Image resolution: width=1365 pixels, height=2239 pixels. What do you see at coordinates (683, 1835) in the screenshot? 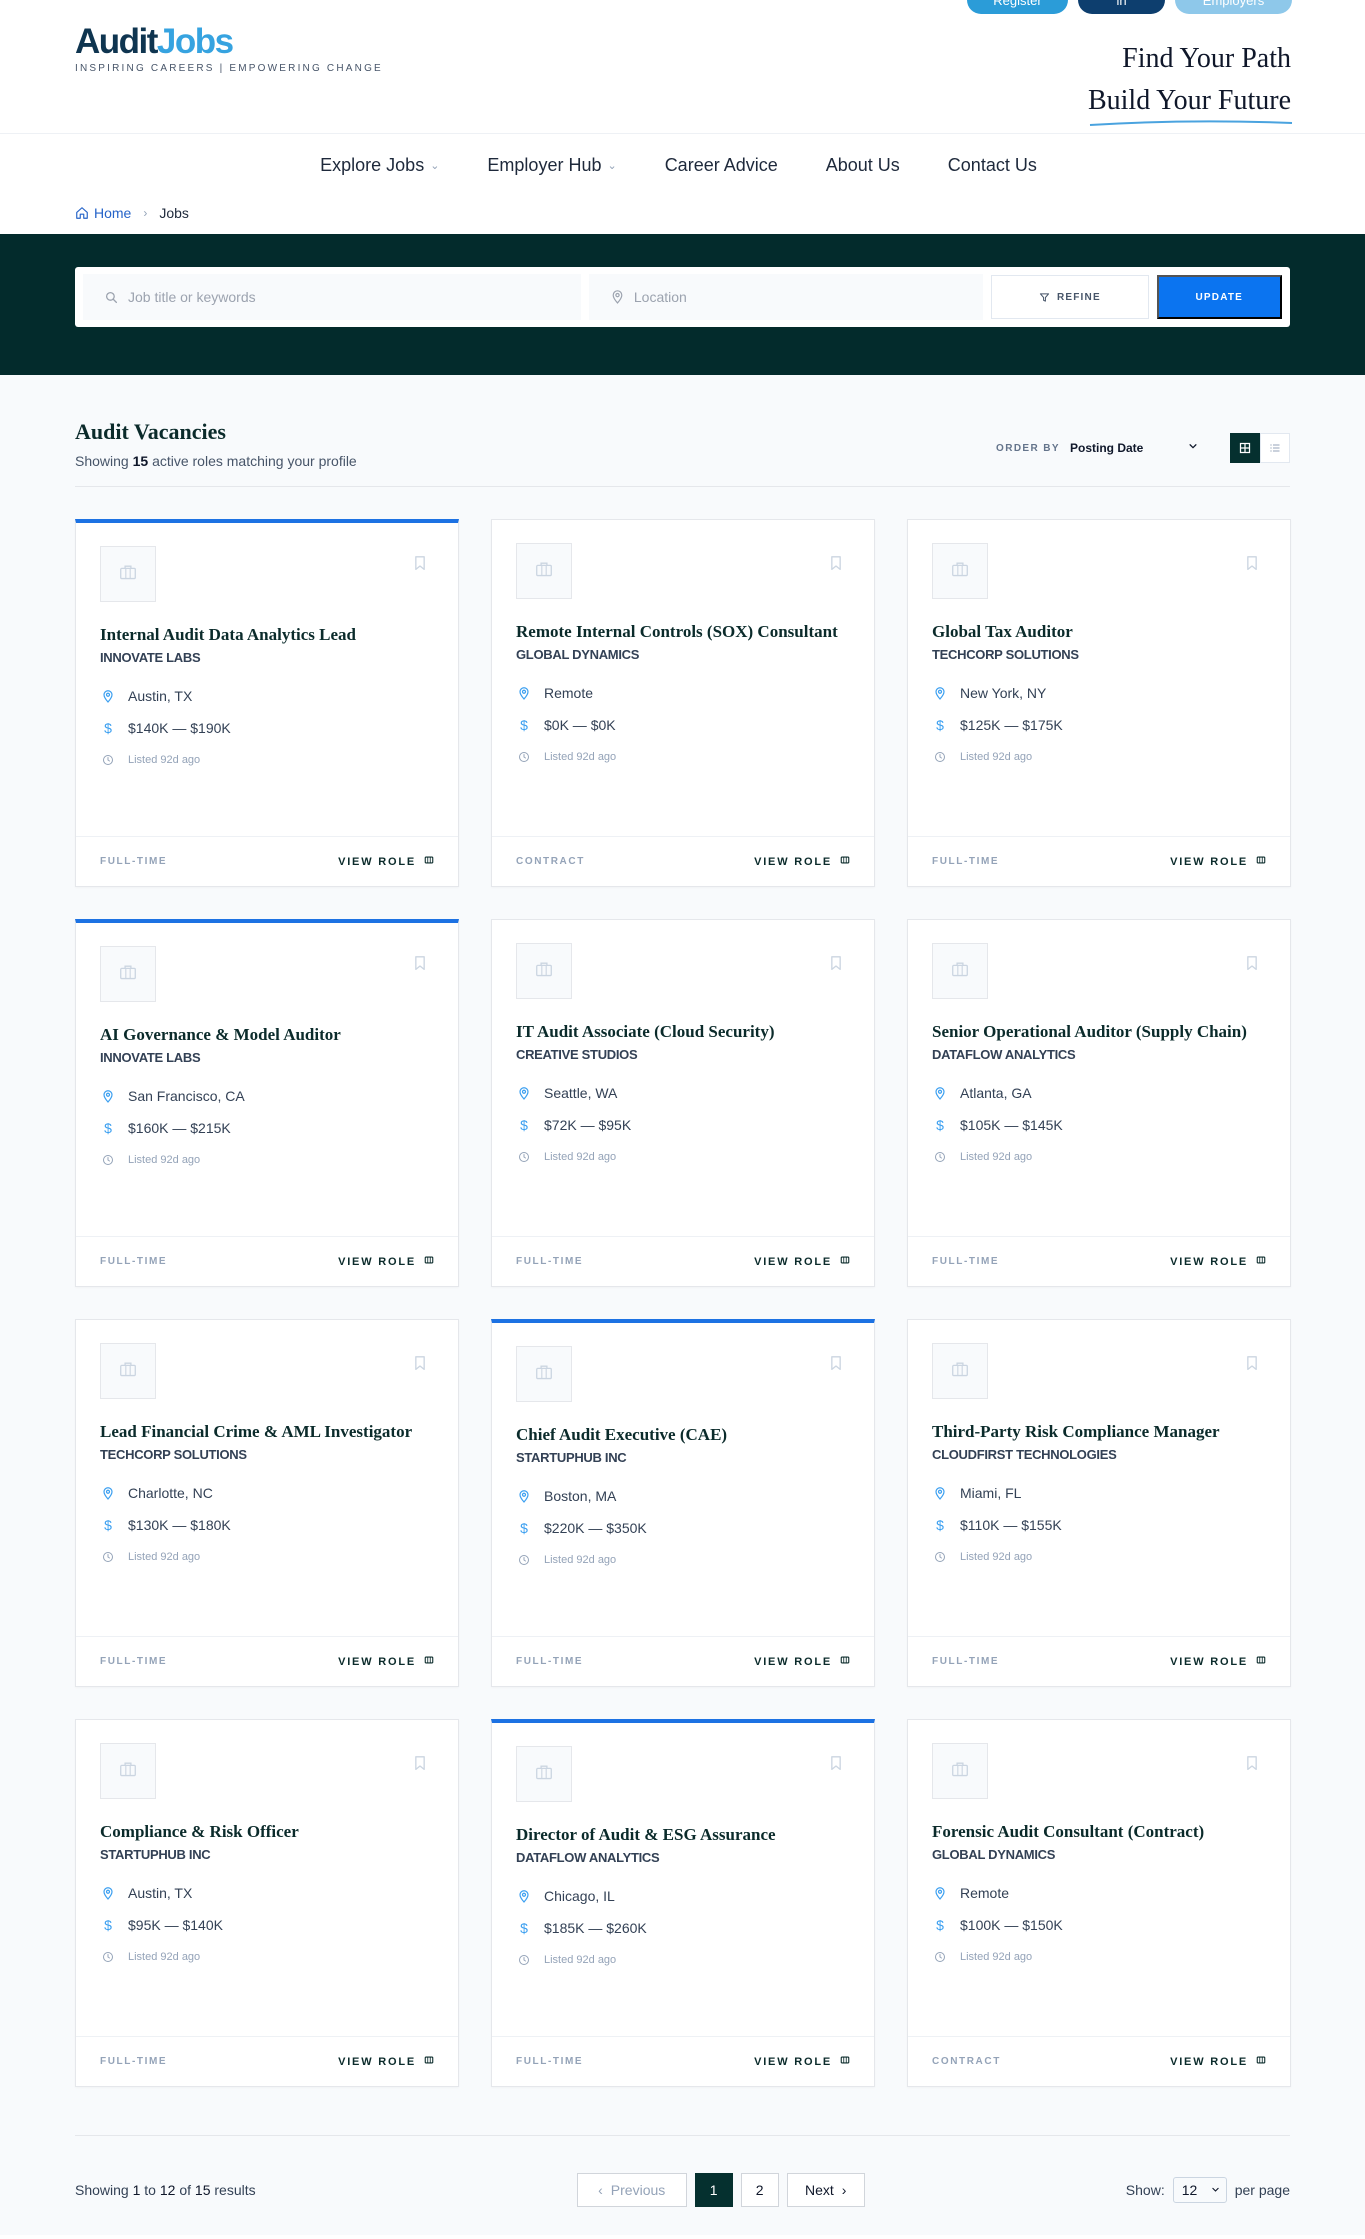
I see `job-title: Director of Audit & ESG Assurance` at bounding box center [683, 1835].